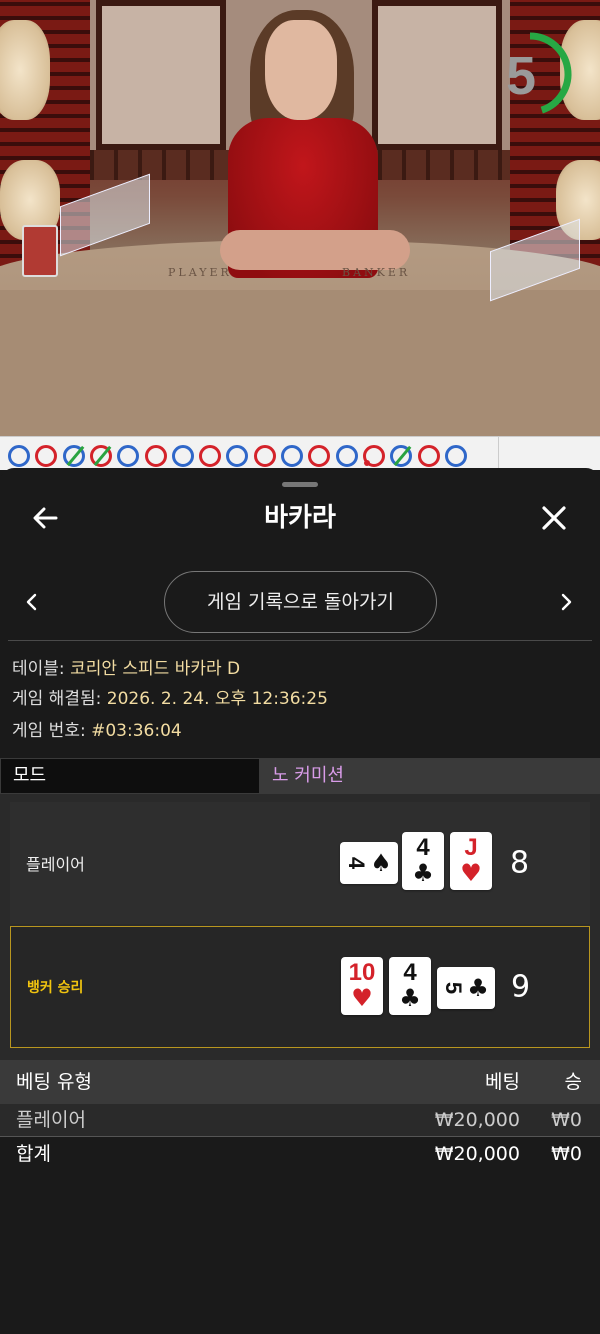 The width and height of the screenshot is (600, 1334). Describe the element at coordinates (55, 988) in the screenshot. I see `banker-hand-label: 뱅커 승리` at that location.